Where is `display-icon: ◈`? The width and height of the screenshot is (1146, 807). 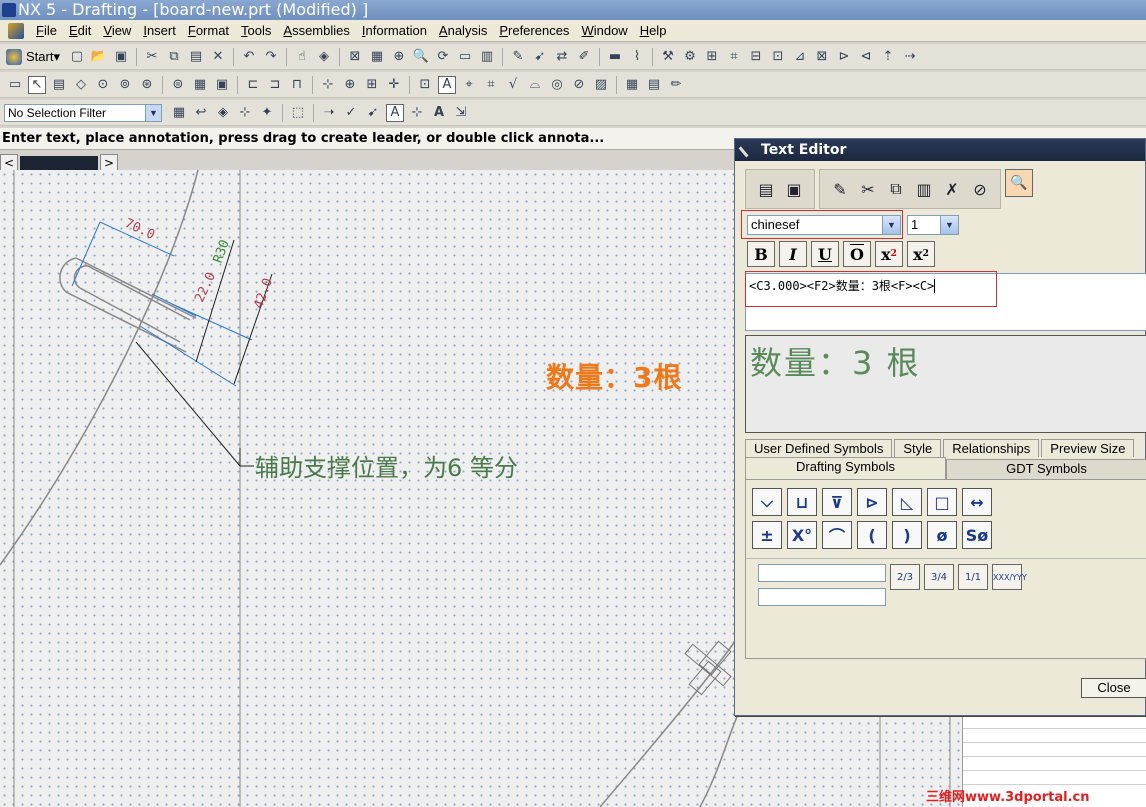 display-icon: ◈ is located at coordinates (324, 57).